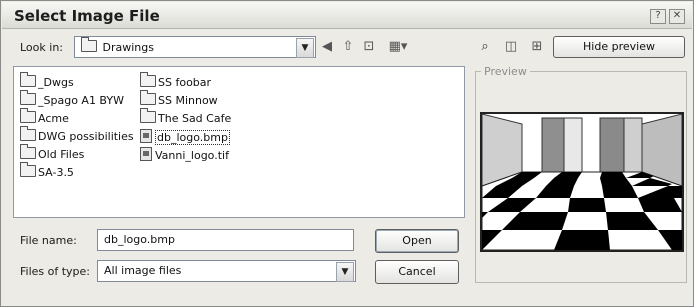 This screenshot has width=694, height=307. Describe the element at coordinates (77, 134) in the screenshot. I see `list-item-folder: DWG possibilities` at that location.